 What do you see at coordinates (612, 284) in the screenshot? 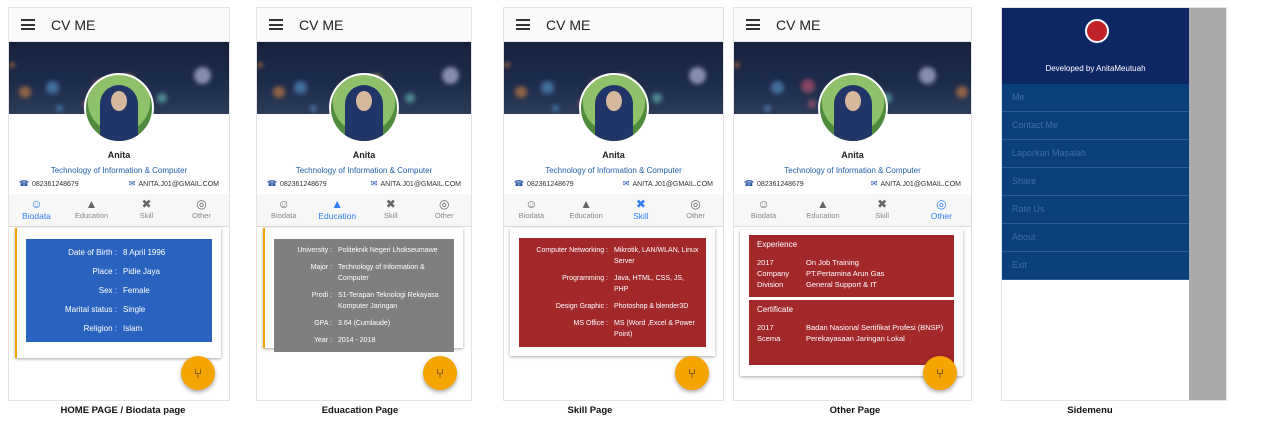
I see `skill-row: Programming : Java, HTML, CSS, JS, PHP` at bounding box center [612, 284].